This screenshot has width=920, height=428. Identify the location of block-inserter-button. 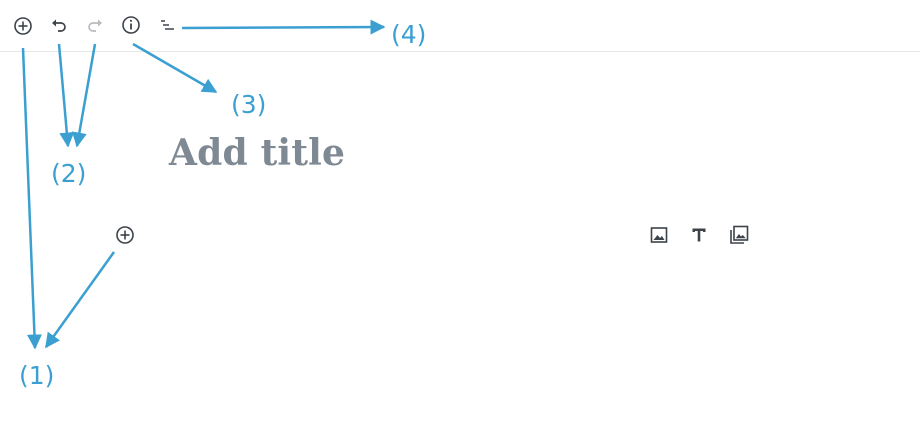
(125, 235).